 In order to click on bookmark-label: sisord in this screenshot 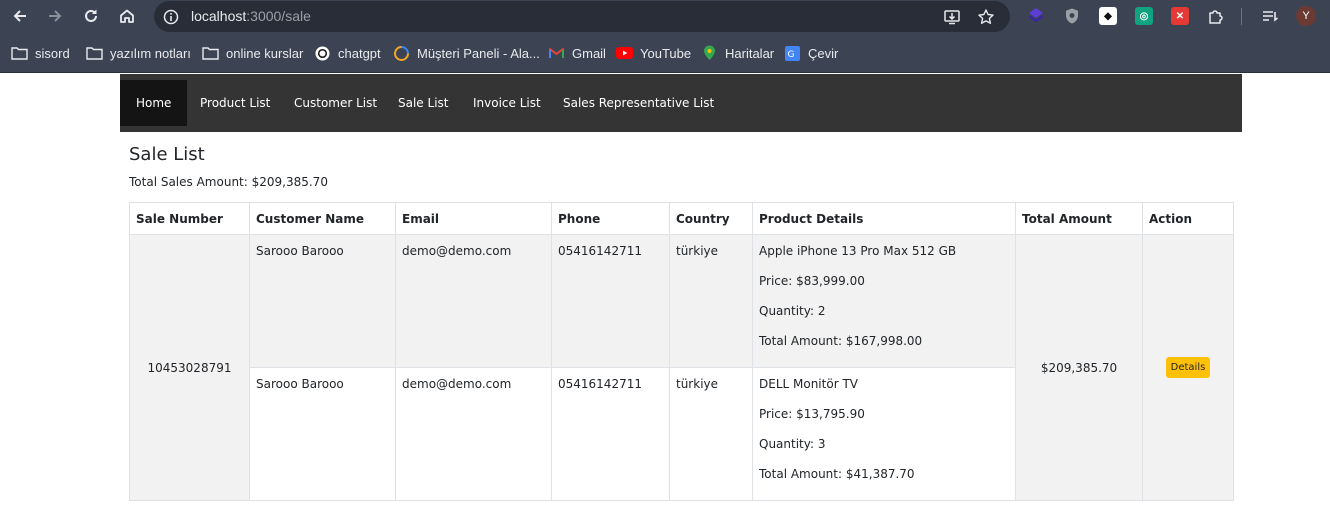, I will do `click(52, 53)`.